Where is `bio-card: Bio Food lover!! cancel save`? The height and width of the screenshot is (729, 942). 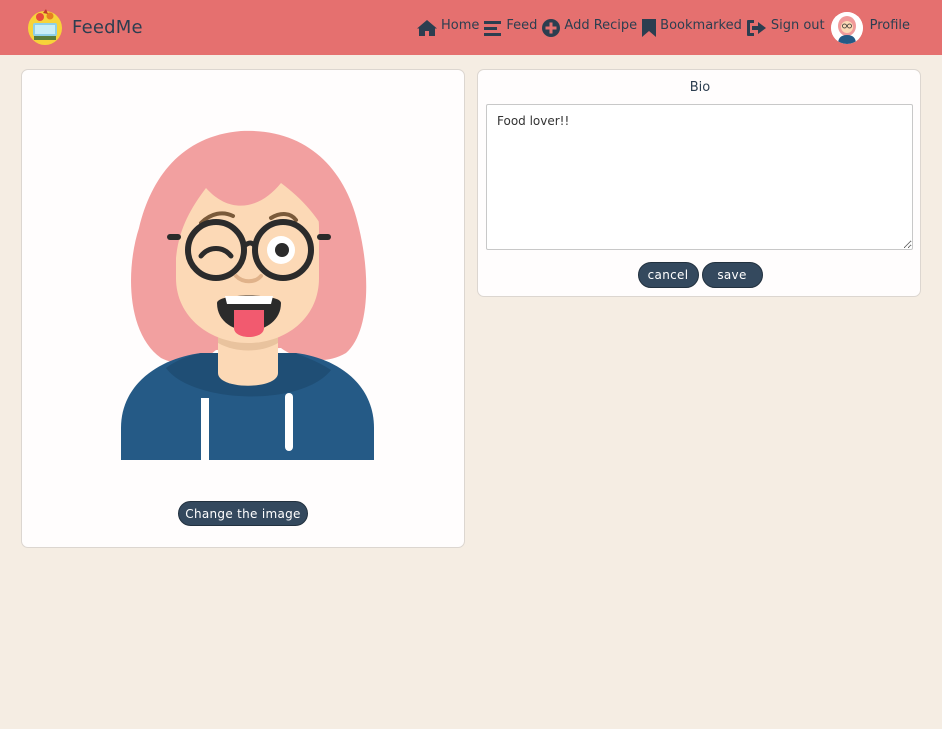 bio-card: Bio Food lover!! cancel save is located at coordinates (699, 183).